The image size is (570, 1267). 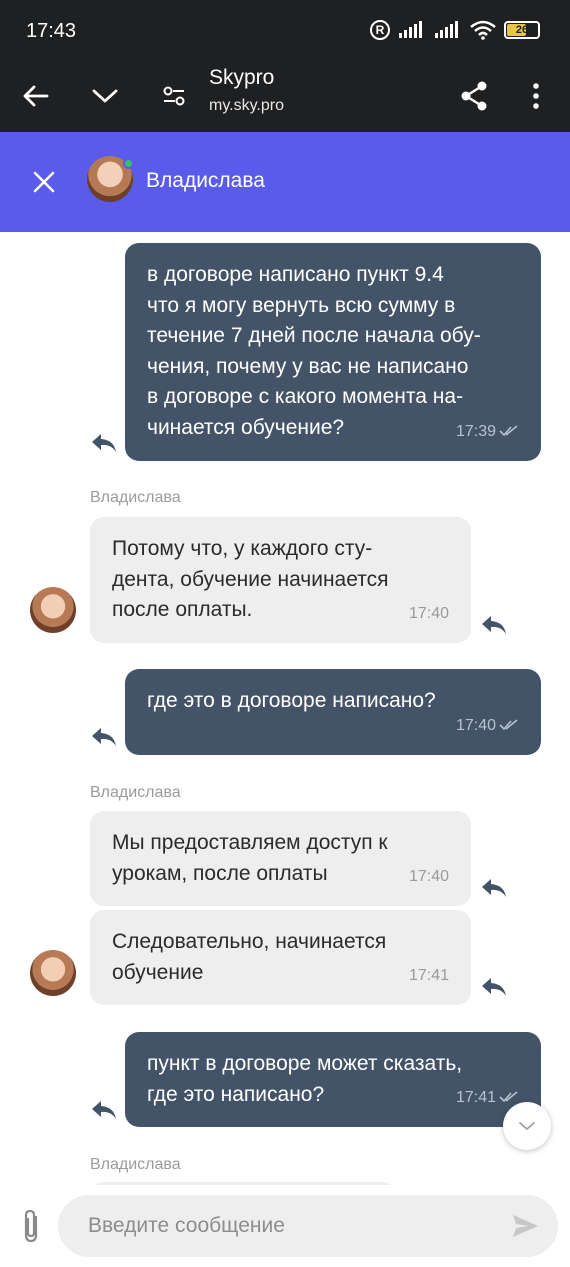 I want to click on more-button, so click(x=536, y=96).